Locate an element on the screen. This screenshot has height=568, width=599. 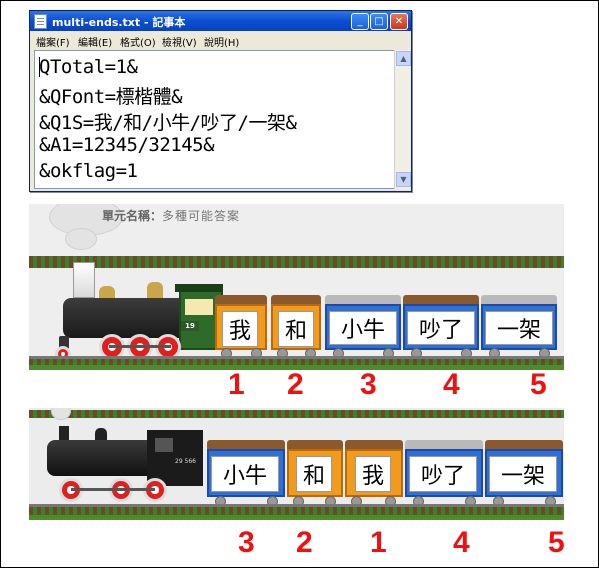
vertical-scrollbar: ▲ ▼ is located at coordinates (402, 119).